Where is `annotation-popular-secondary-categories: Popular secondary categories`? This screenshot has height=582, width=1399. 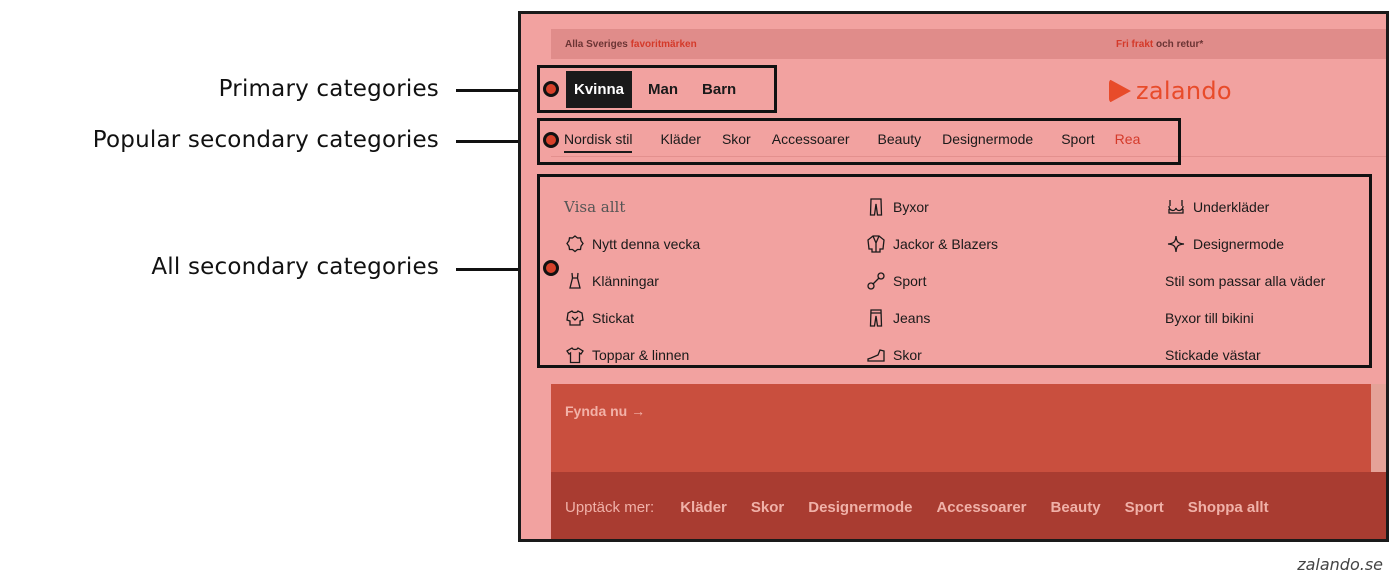
annotation-popular-secondary-categories: Popular secondary categories is located at coordinates (265, 140).